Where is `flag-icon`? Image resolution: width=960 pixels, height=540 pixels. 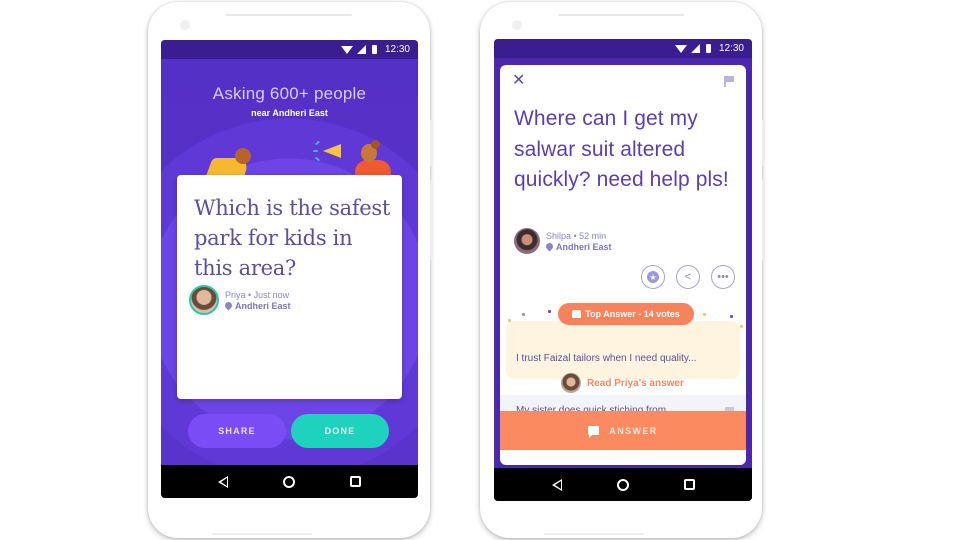 flag-icon is located at coordinates (729, 81).